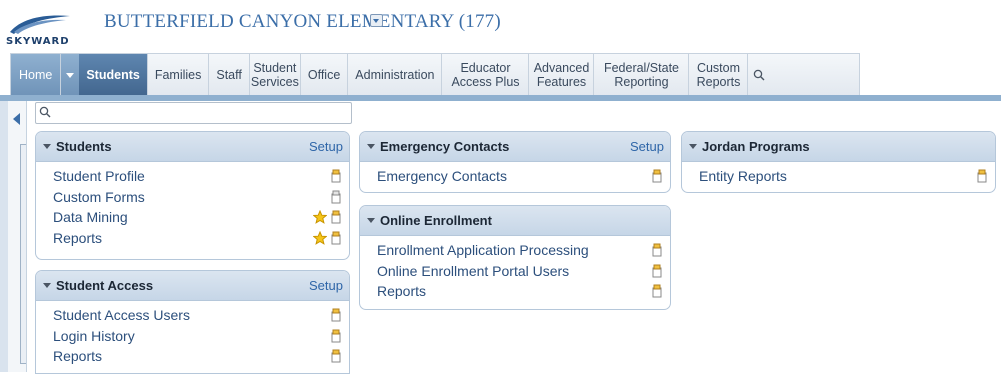 The height and width of the screenshot is (374, 1001). I want to click on online-enrollment-card-header: Online Enrollment, so click(515, 221).